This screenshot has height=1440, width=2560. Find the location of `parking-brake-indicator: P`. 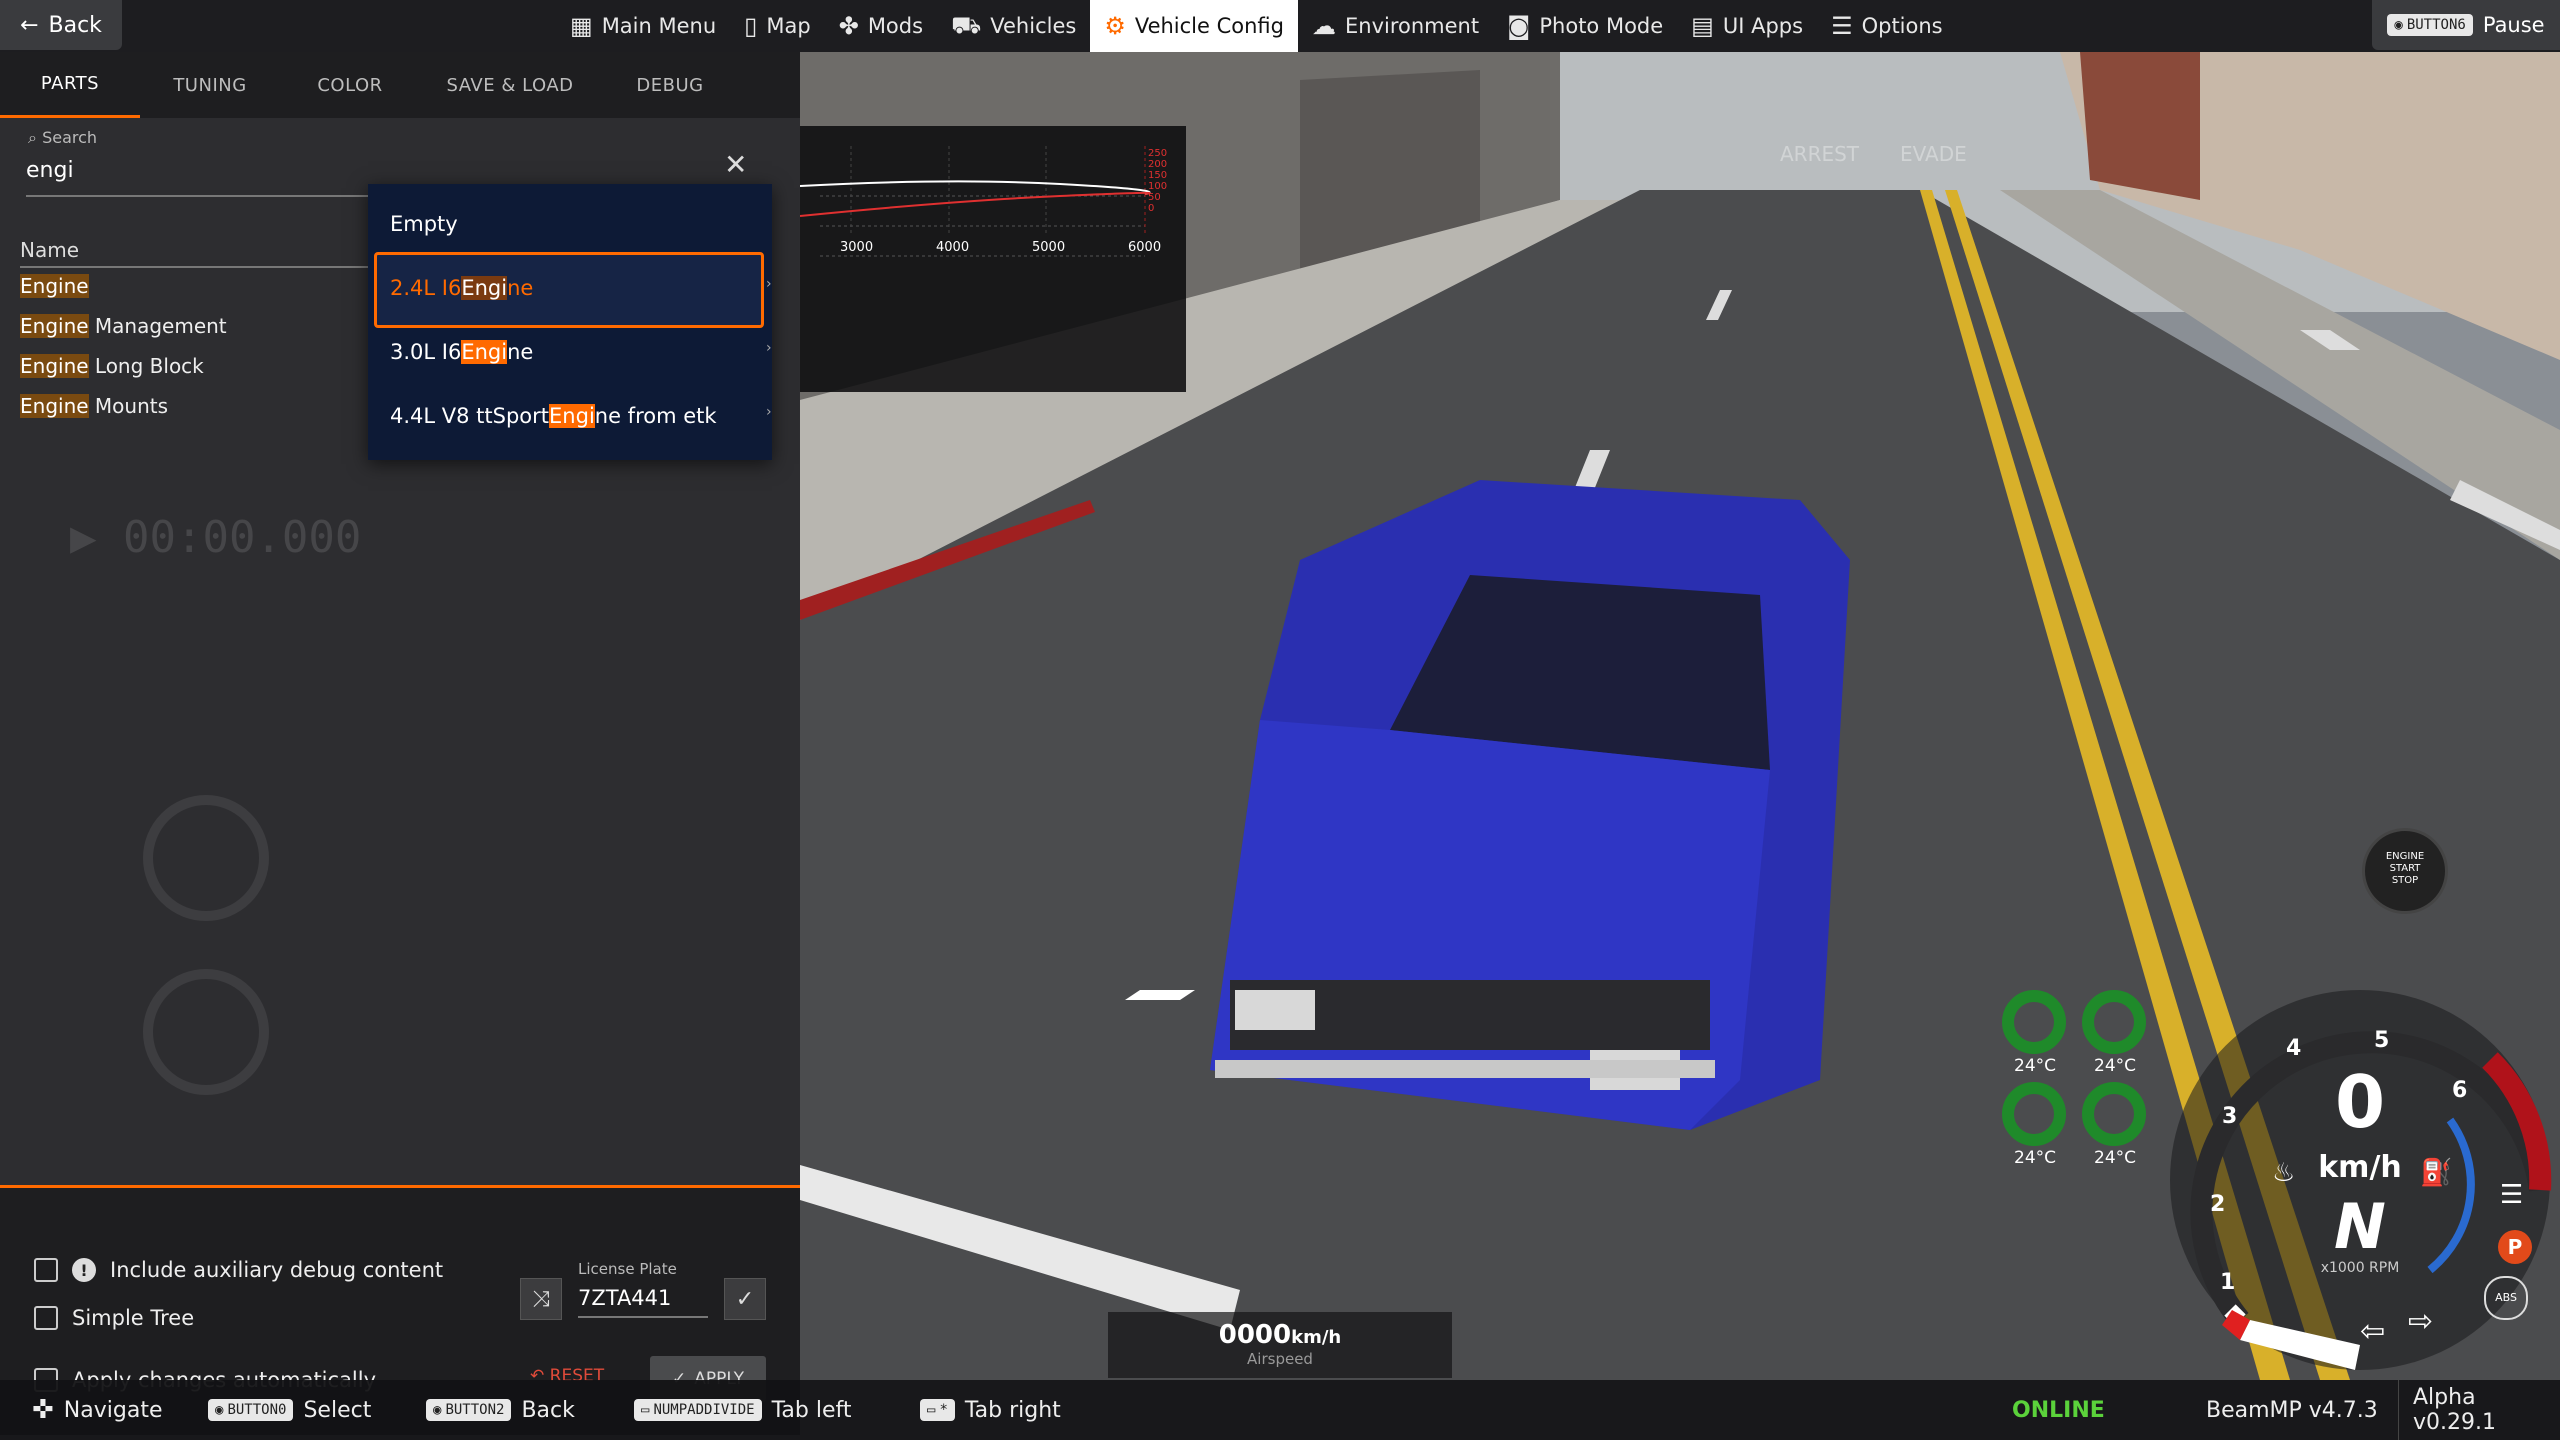

parking-brake-indicator: P is located at coordinates (2515, 1247).